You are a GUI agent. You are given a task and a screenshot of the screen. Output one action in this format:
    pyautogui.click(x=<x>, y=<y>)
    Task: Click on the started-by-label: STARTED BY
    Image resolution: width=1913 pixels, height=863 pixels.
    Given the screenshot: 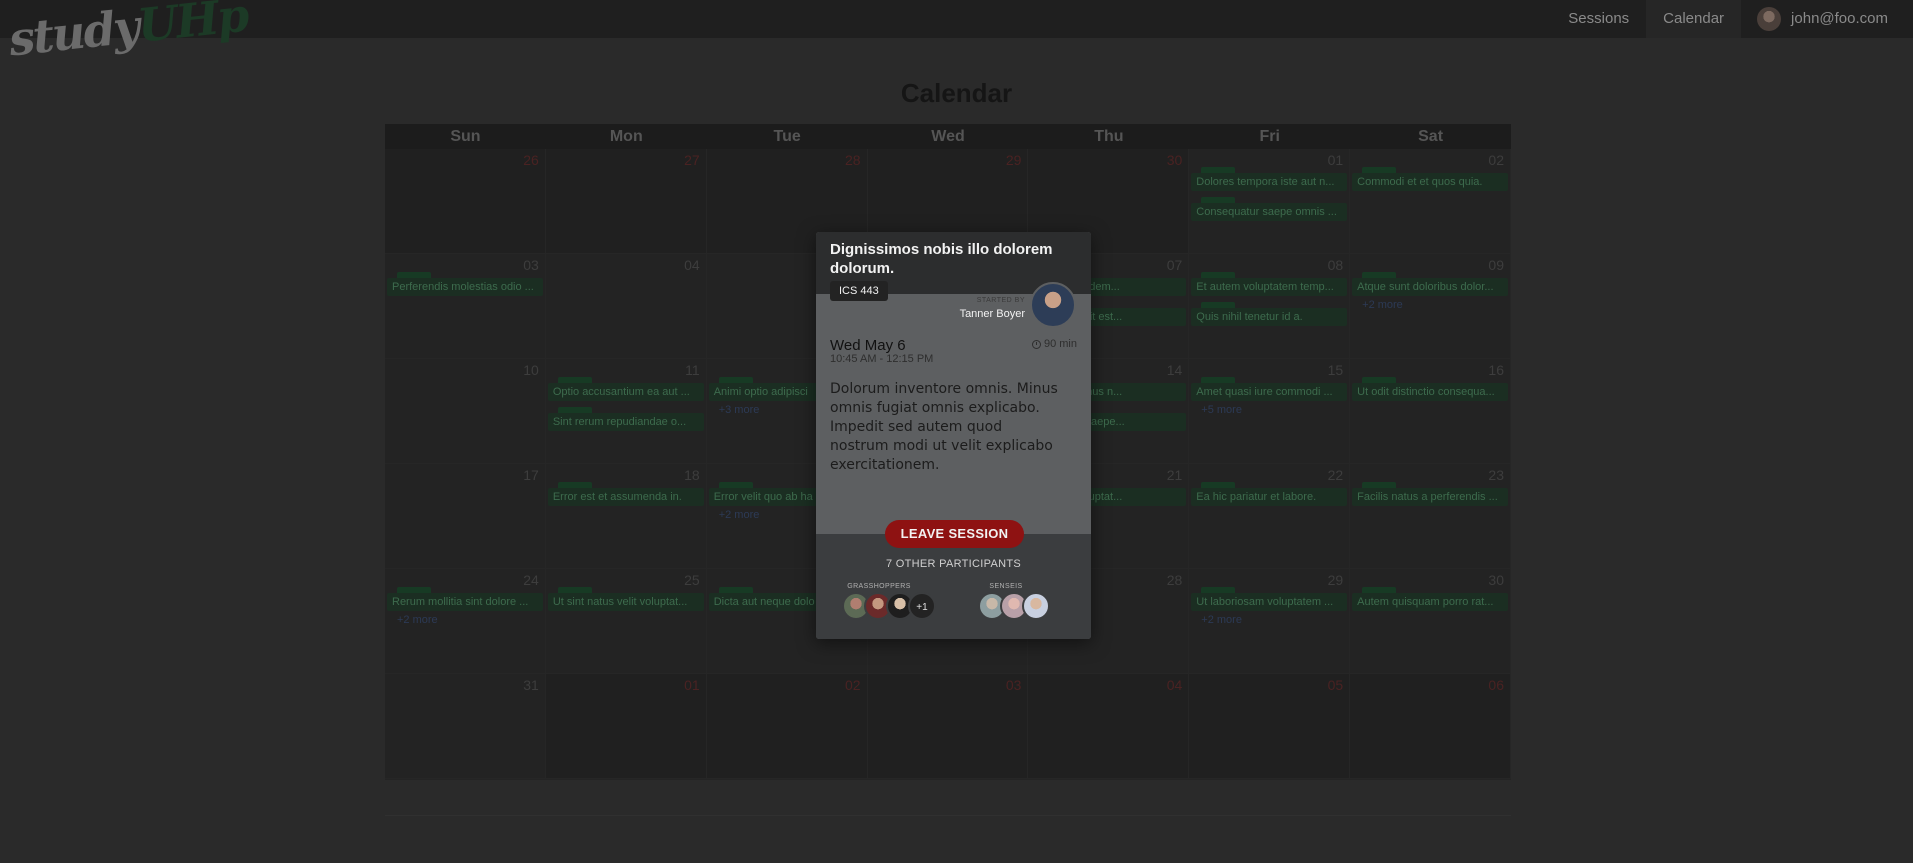 What is the action you would take?
    pyautogui.click(x=1000, y=300)
    